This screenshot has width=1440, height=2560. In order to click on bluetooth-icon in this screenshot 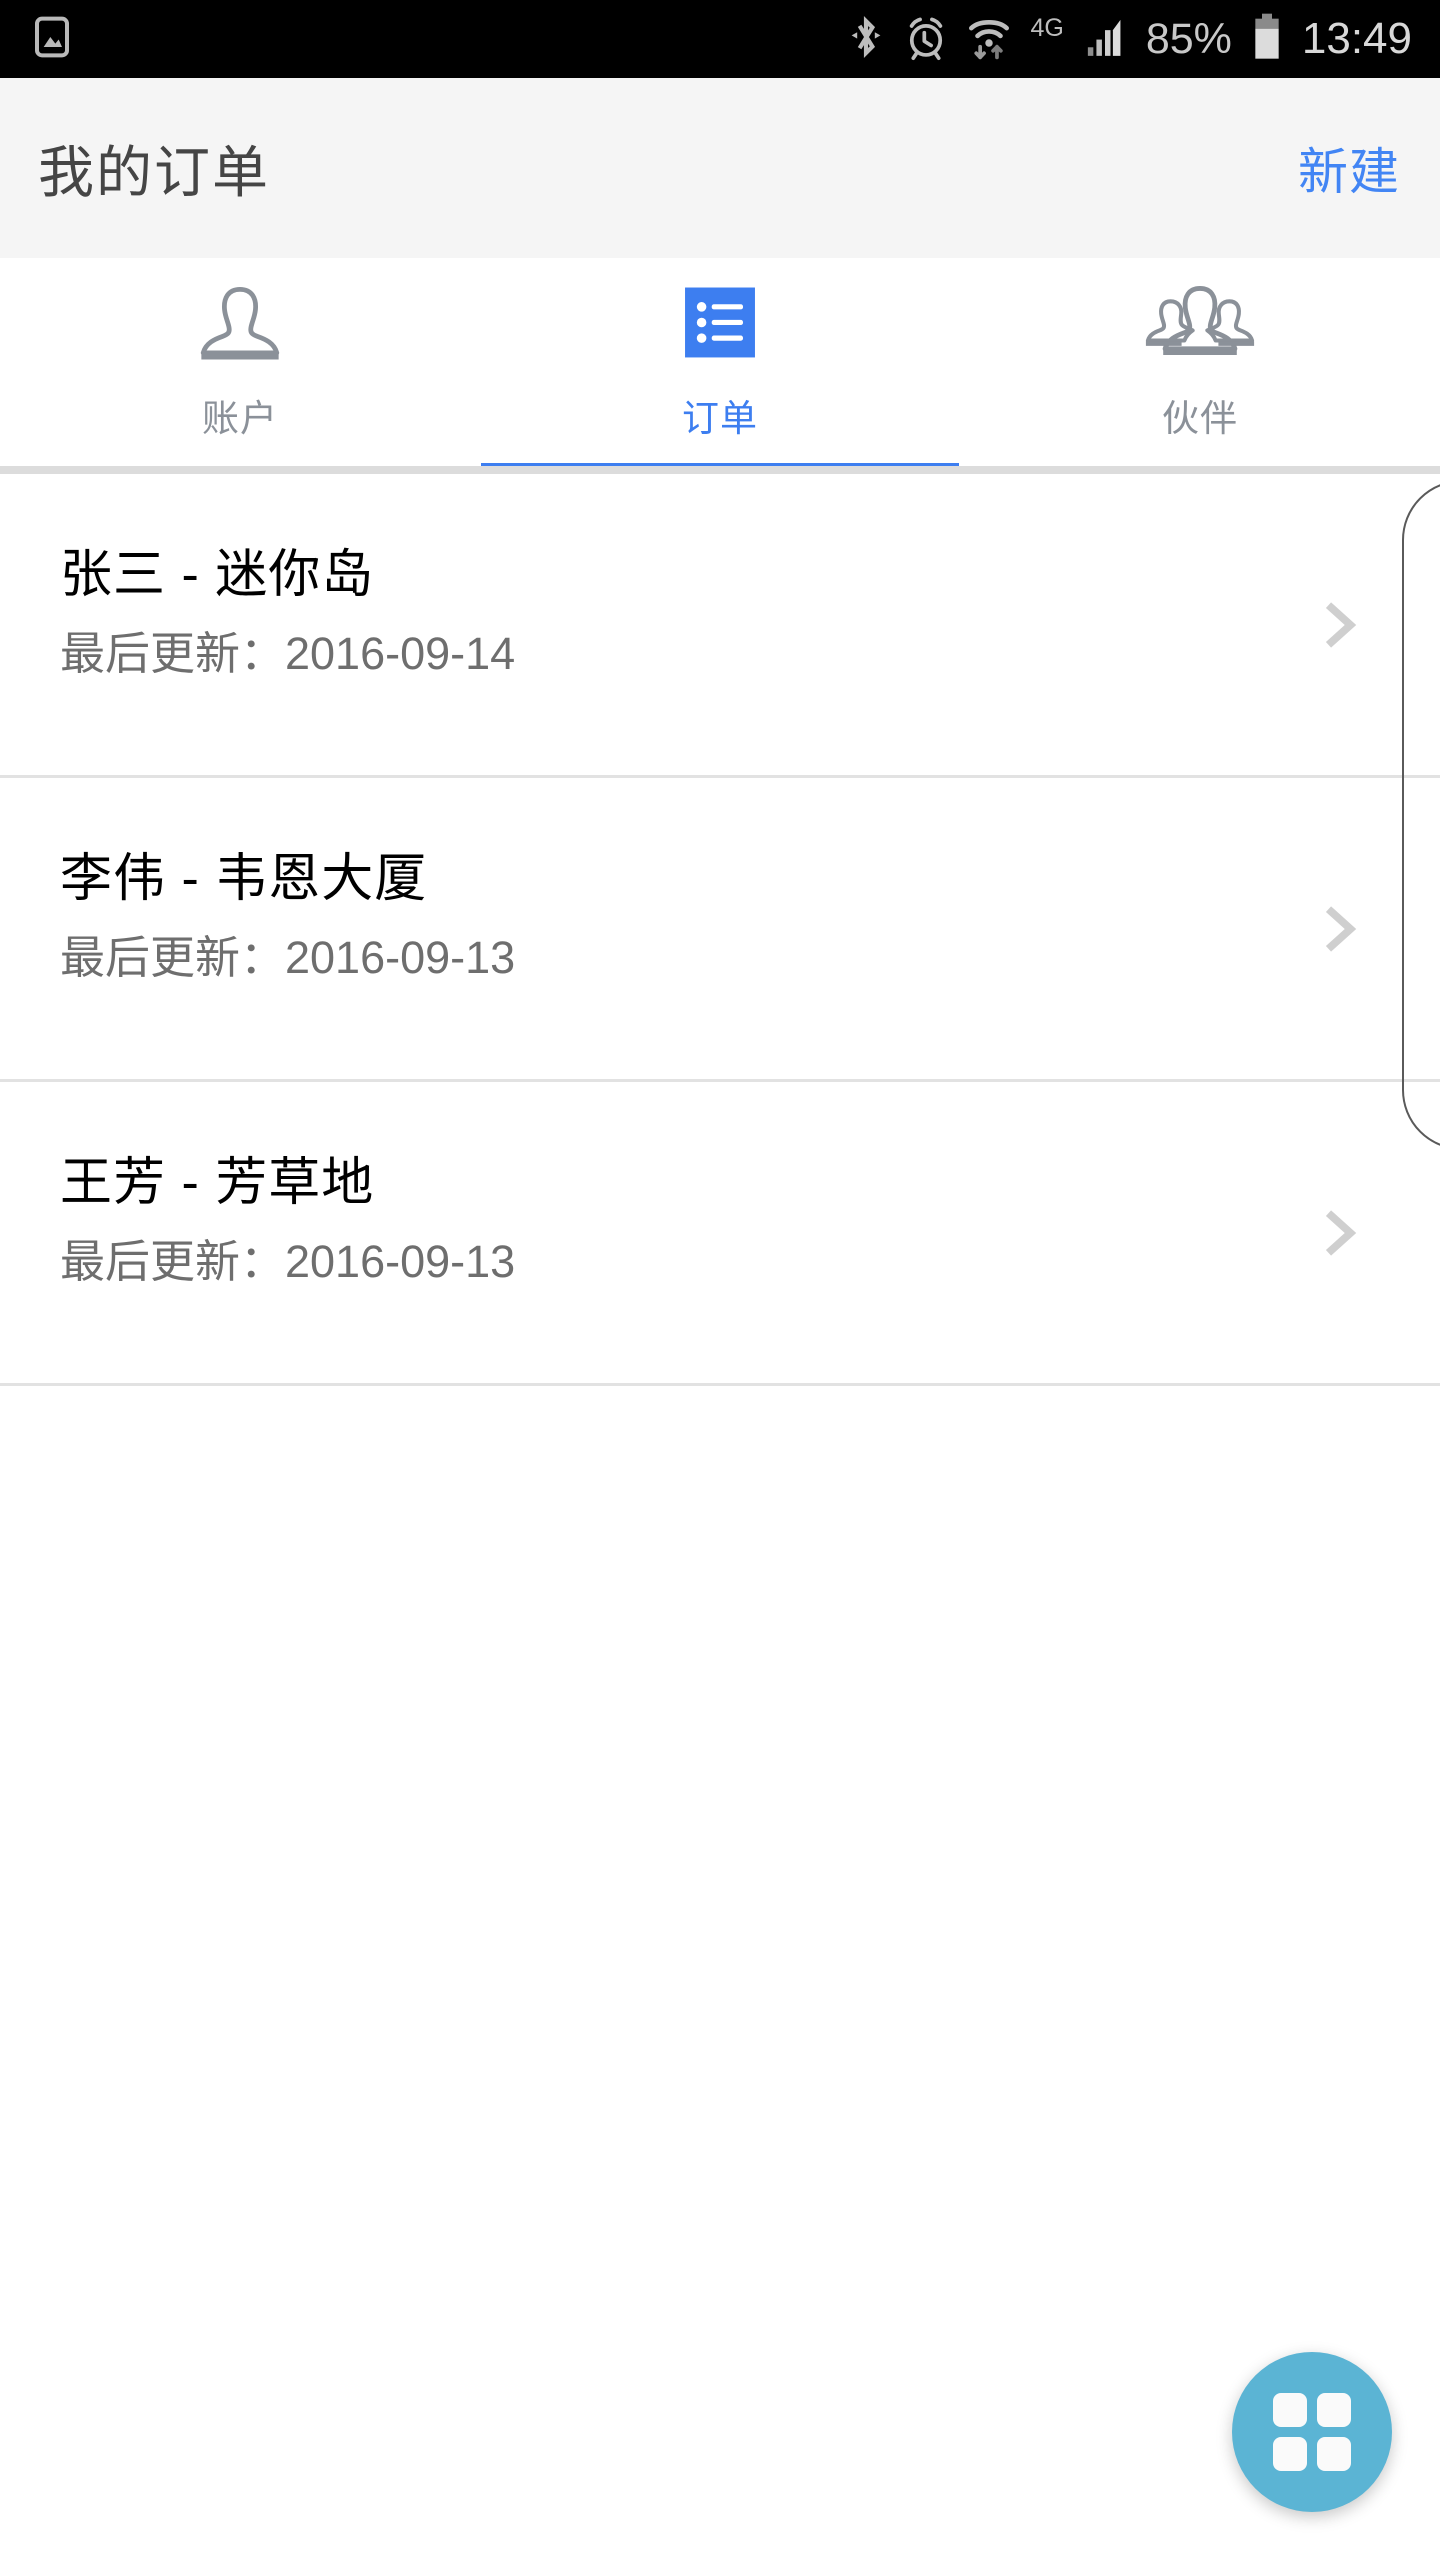, I will do `click(866, 39)`.